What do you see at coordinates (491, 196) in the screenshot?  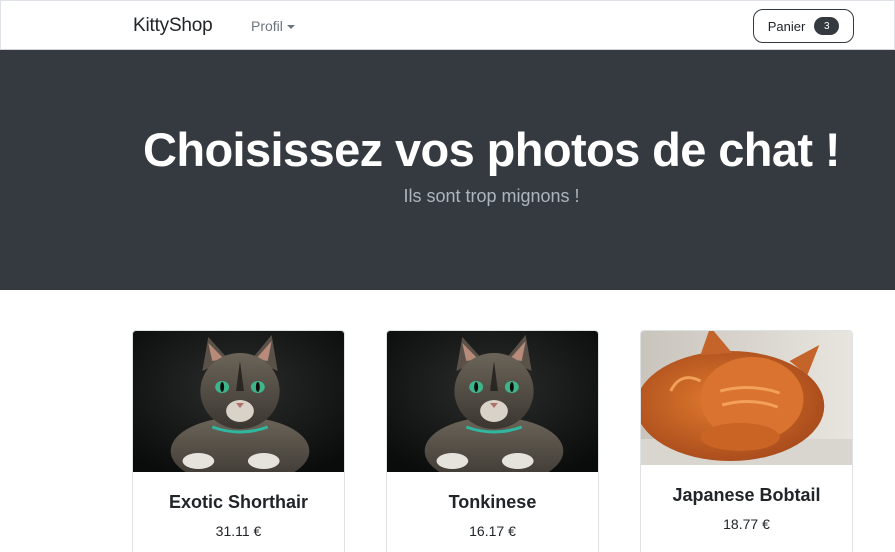 I see `hero-subtitle: Ils sont trop mignons !` at bounding box center [491, 196].